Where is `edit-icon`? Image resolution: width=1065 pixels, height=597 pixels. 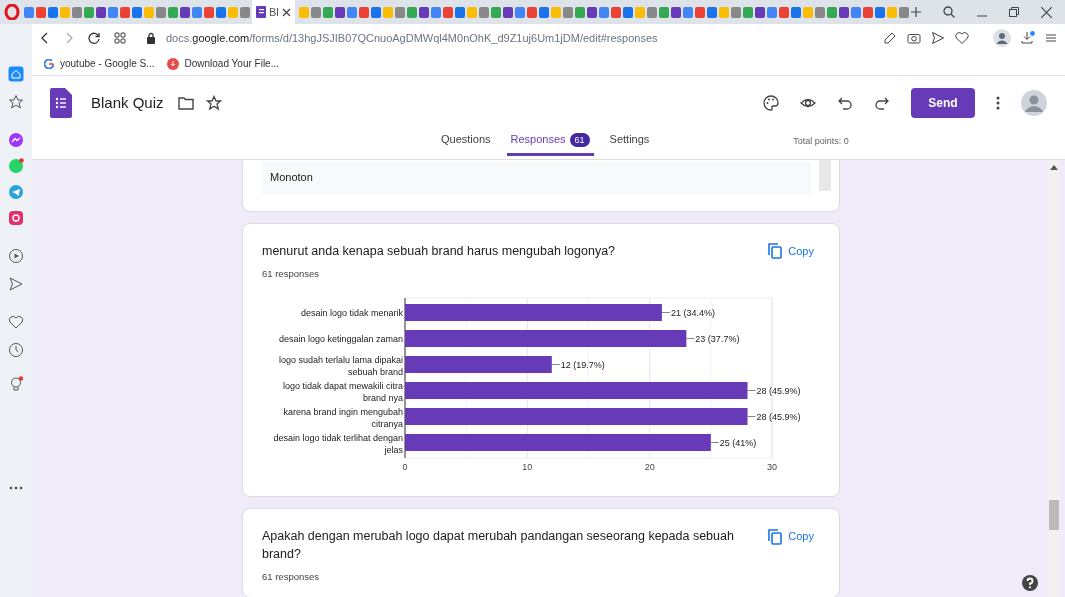
edit-icon is located at coordinates (890, 38).